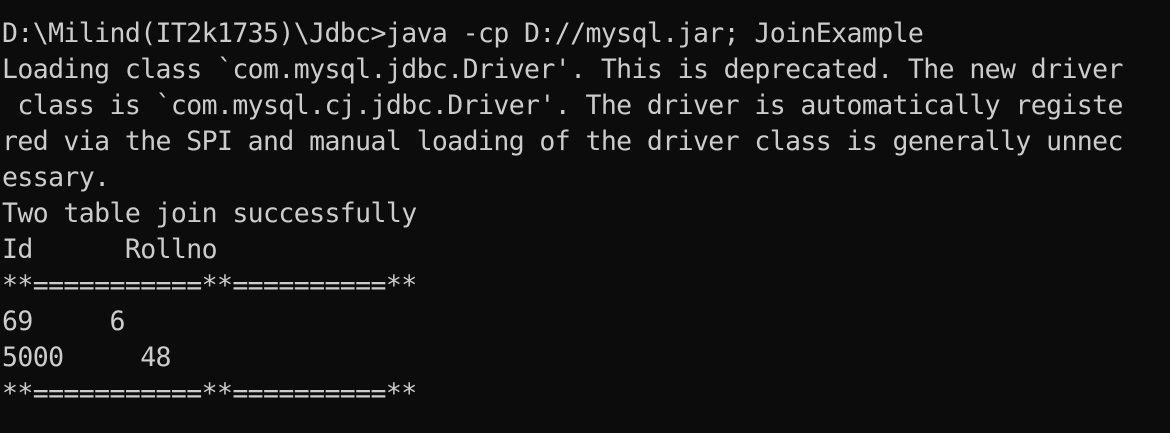 The width and height of the screenshot is (1170, 433). I want to click on output-table-row: 5000 48, so click(87, 357).